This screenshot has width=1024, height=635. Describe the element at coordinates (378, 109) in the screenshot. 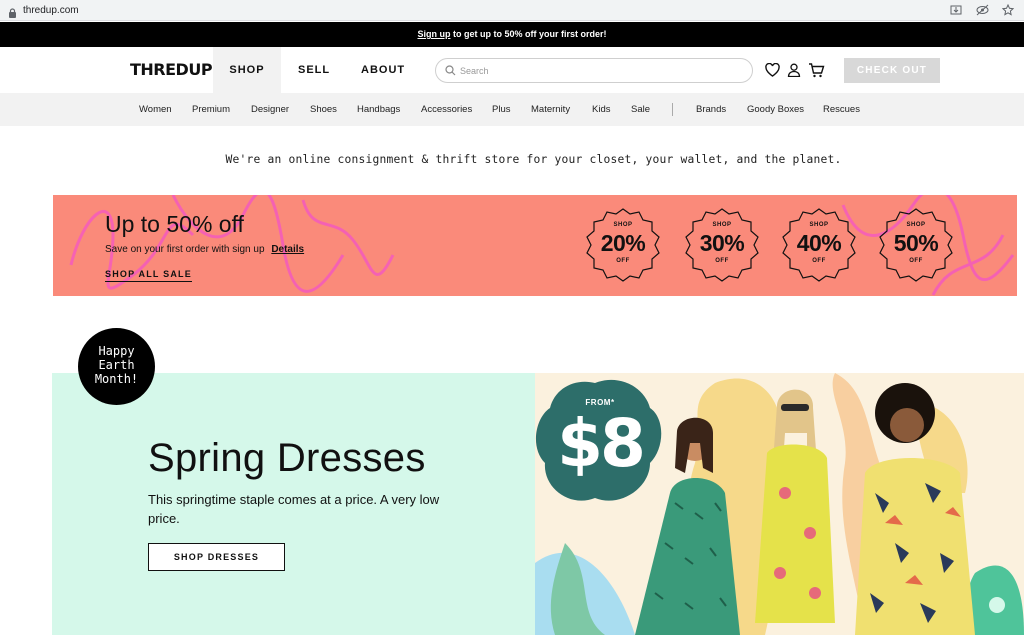

I see `category-handbags: Handbags` at that location.